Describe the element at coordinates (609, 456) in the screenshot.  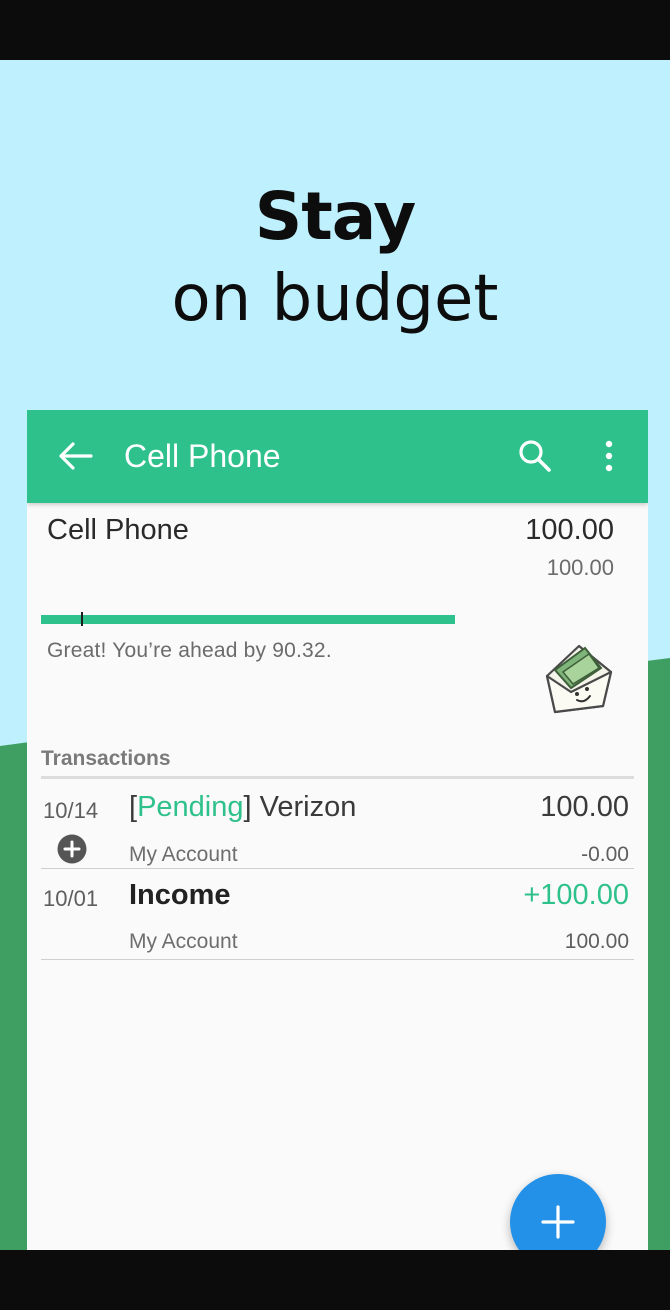
I see `more-vert-icon` at that location.